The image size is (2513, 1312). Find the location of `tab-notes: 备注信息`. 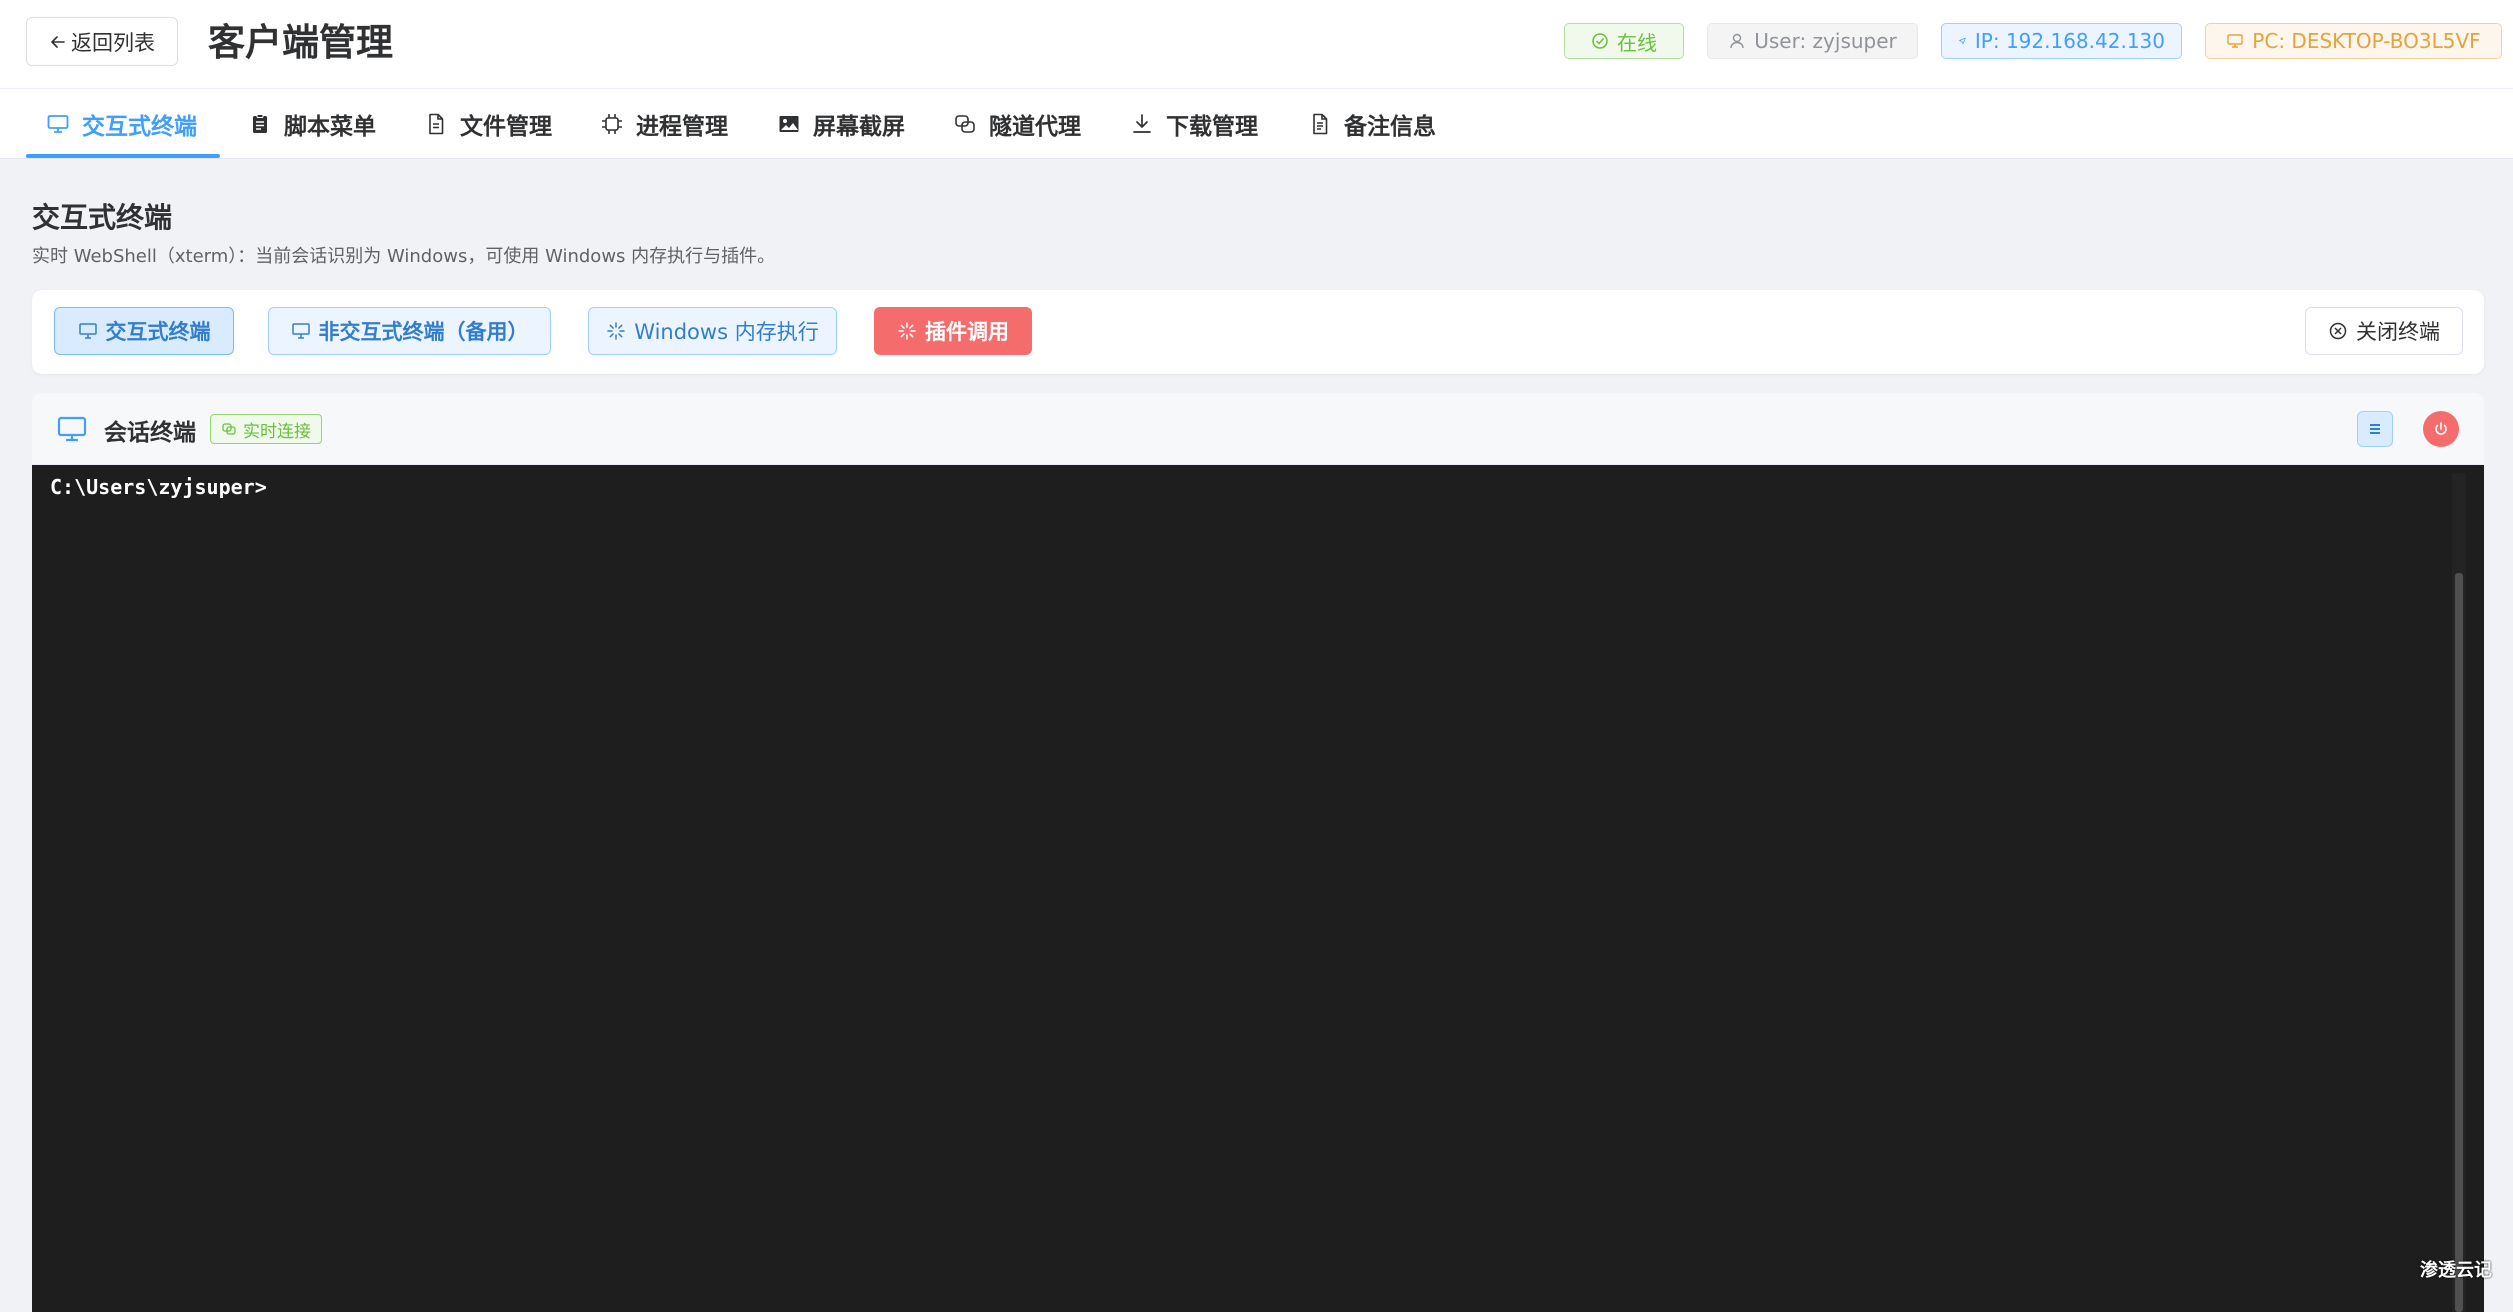

tab-notes: 备注信息 is located at coordinates (1372, 124).